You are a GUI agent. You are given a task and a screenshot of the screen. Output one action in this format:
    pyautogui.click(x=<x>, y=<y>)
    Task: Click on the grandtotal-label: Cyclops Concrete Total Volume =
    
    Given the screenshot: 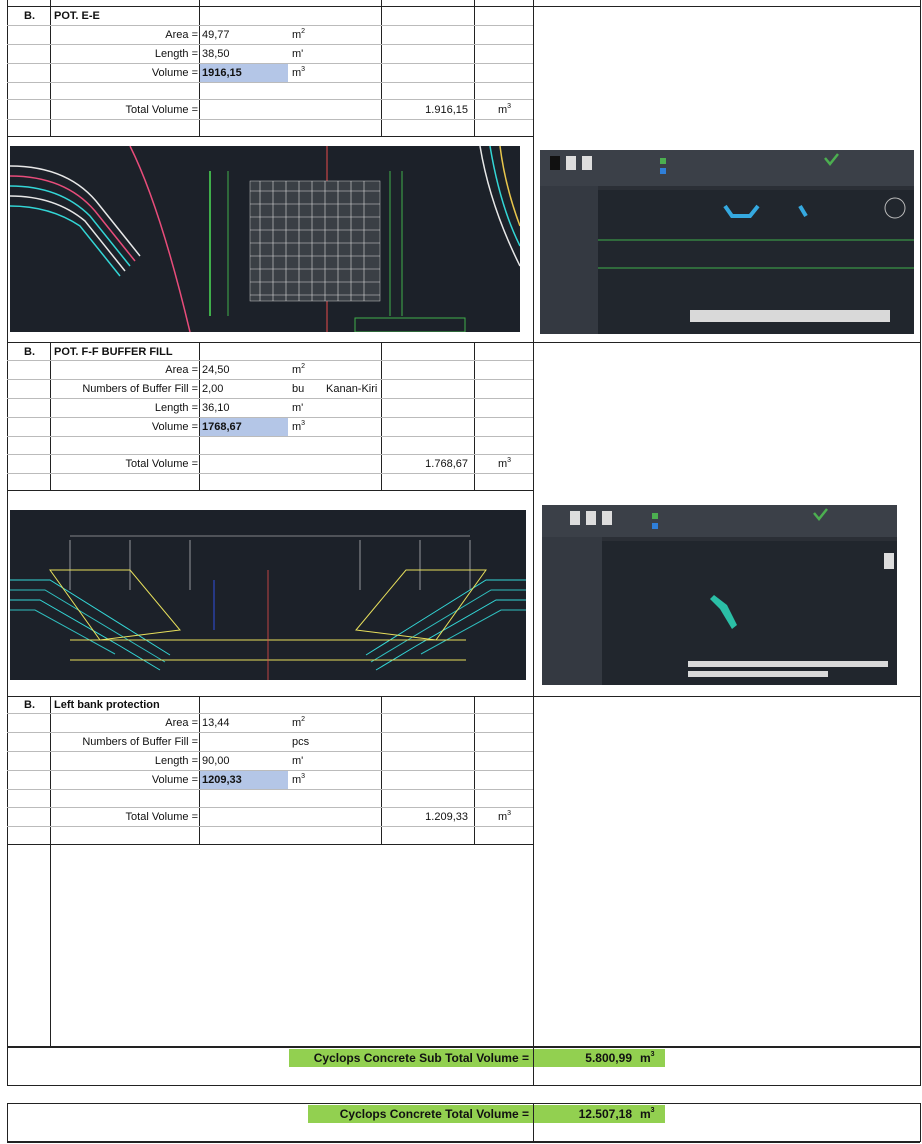 What is the action you would take?
    pyautogui.click(x=434, y=1114)
    